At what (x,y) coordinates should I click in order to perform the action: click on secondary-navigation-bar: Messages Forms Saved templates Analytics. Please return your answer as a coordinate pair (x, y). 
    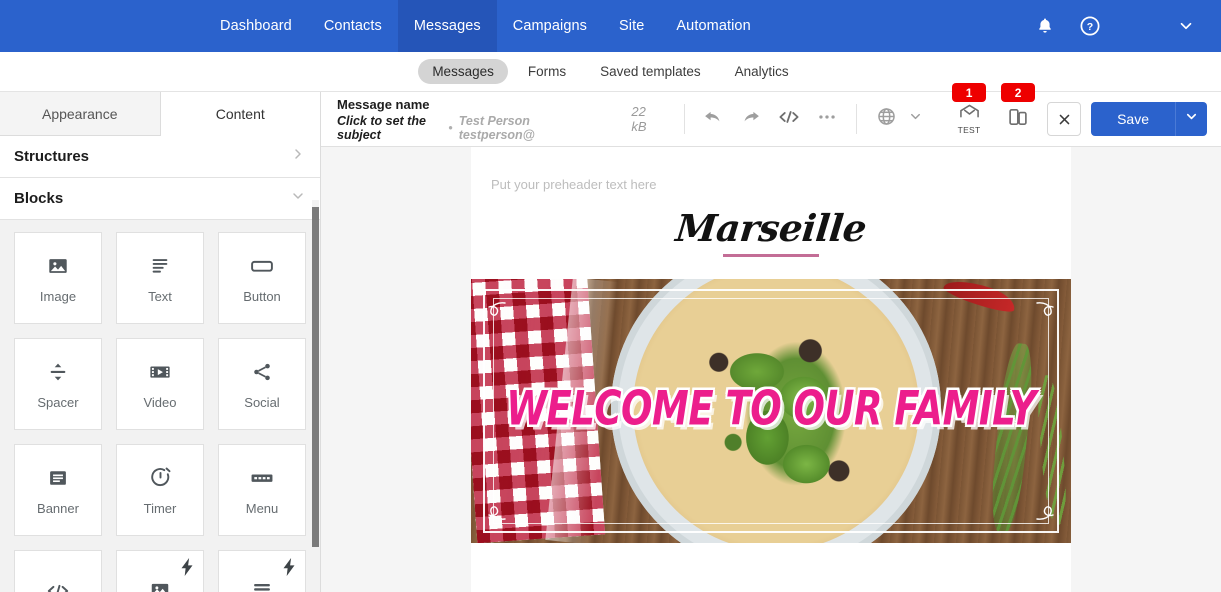
    Looking at the image, I should click on (610, 72).